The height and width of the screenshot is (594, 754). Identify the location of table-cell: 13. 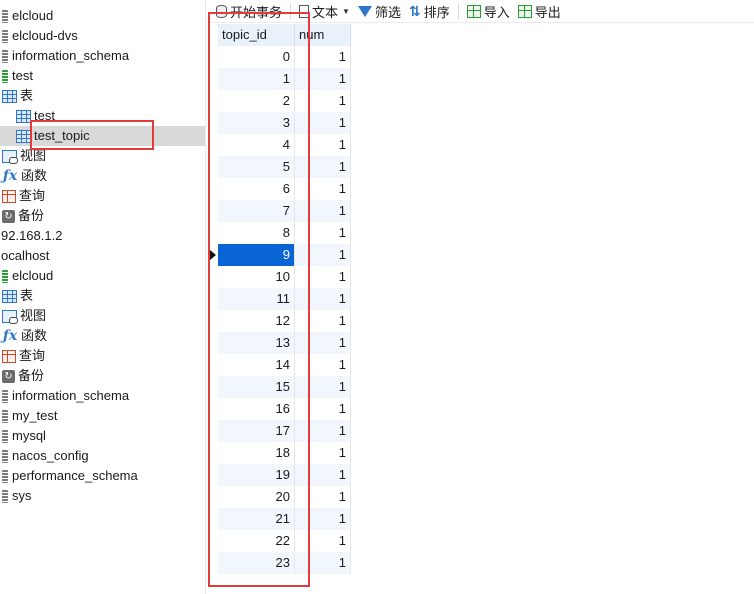
(256, 343).